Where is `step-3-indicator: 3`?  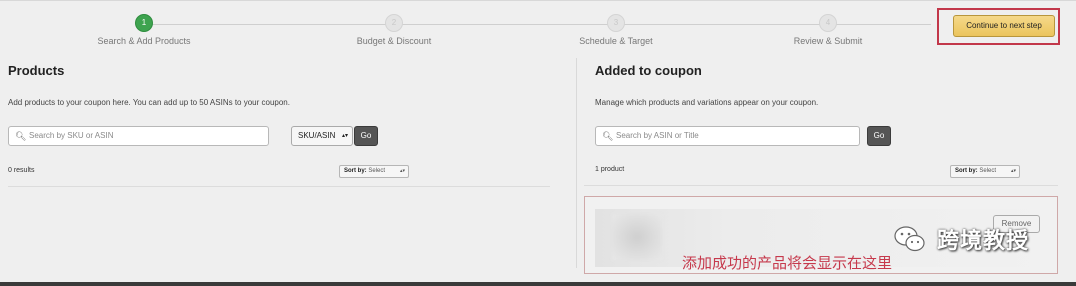
step-3-indicator: 3 is located at coordinates (616, 23).